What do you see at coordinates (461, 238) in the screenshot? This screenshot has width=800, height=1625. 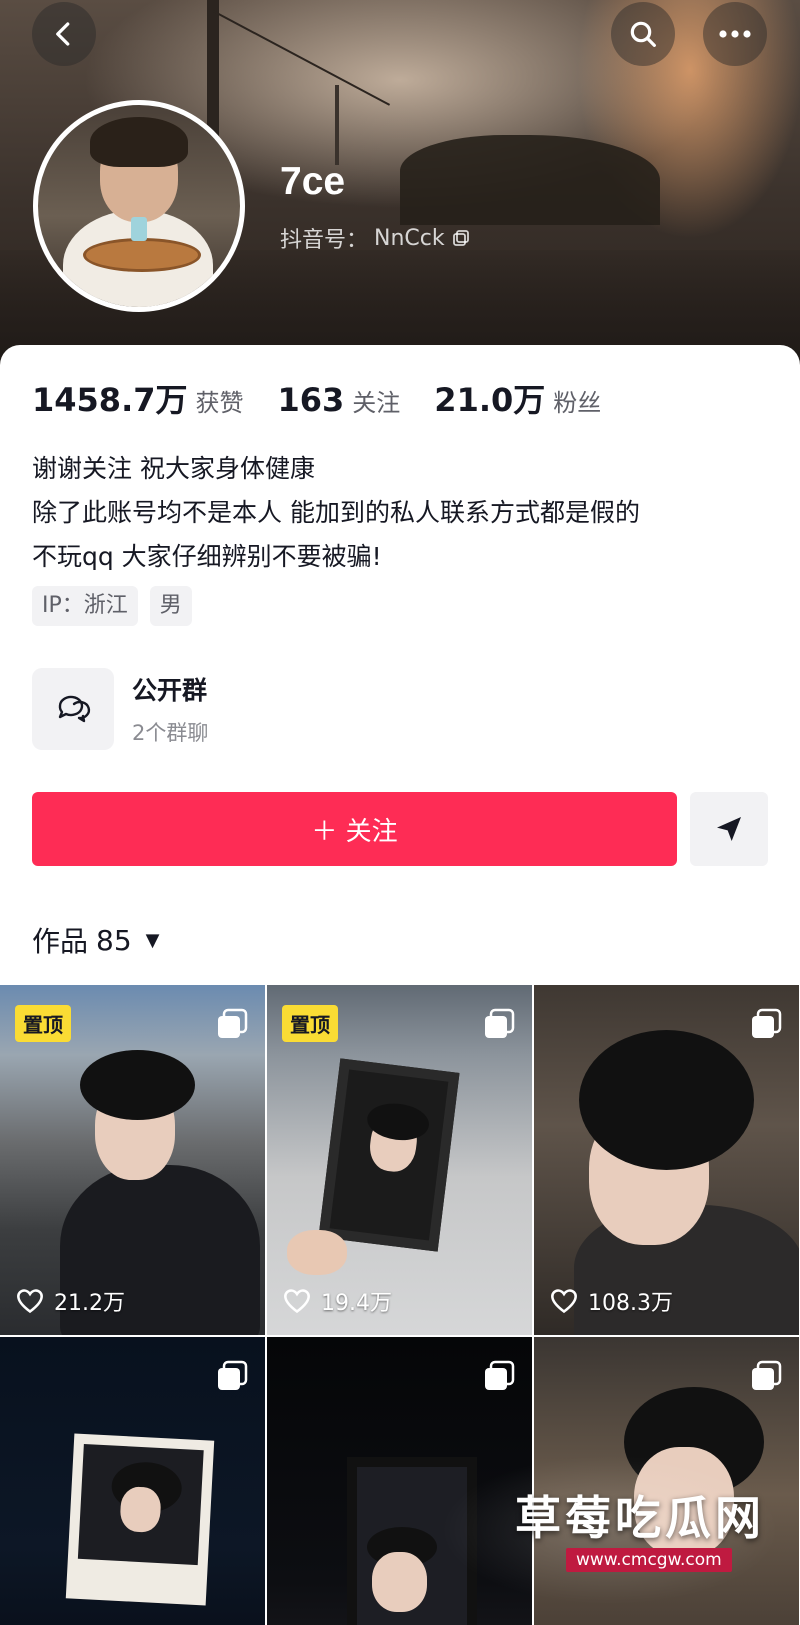 I see `copy-icon` at bounding box center [461, 238].